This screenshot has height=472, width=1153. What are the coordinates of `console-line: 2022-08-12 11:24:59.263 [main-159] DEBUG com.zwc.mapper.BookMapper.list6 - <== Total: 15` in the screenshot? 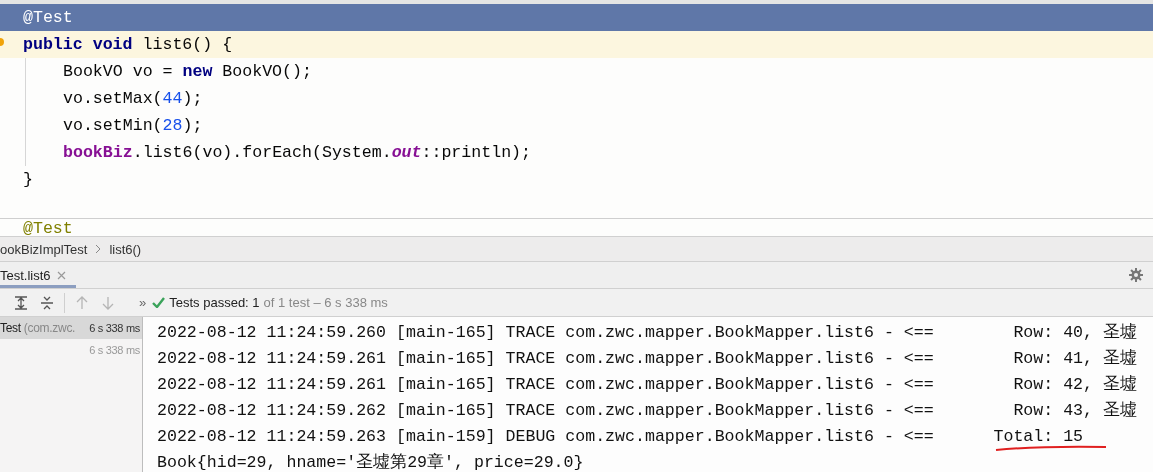 It's located at (620, 436).